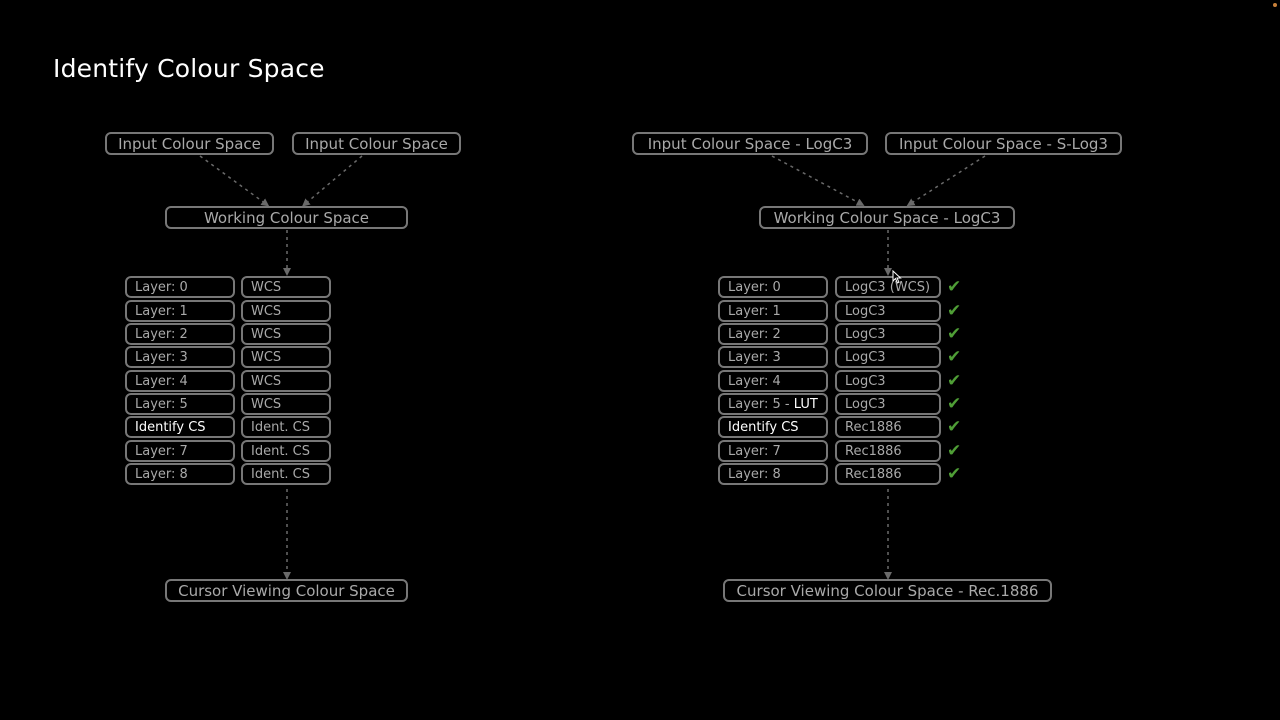 The image size is (1280, 720). I want to click on left-cursor-viewing-colour-space: Cursor Viewing Colour Space, so click(286, 590).